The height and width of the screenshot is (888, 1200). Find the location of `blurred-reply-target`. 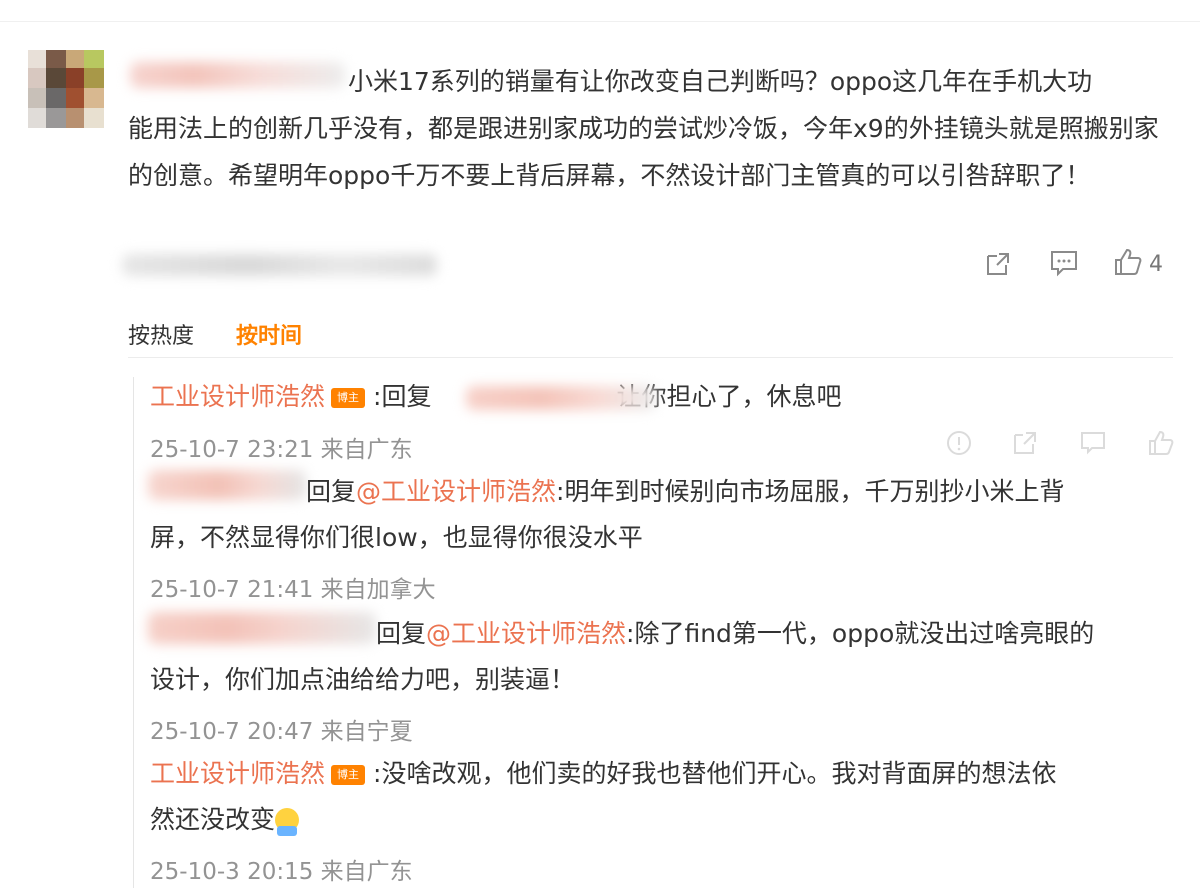

blurred-reply-target is located at coordinates (561, 398).